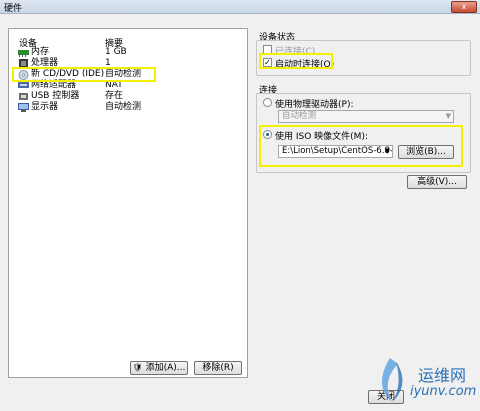 This screenshot has width=480, height=411. Describe the element at coordinates (23, 85) in the screenshot. I see `network-adapter-icon` at that location.